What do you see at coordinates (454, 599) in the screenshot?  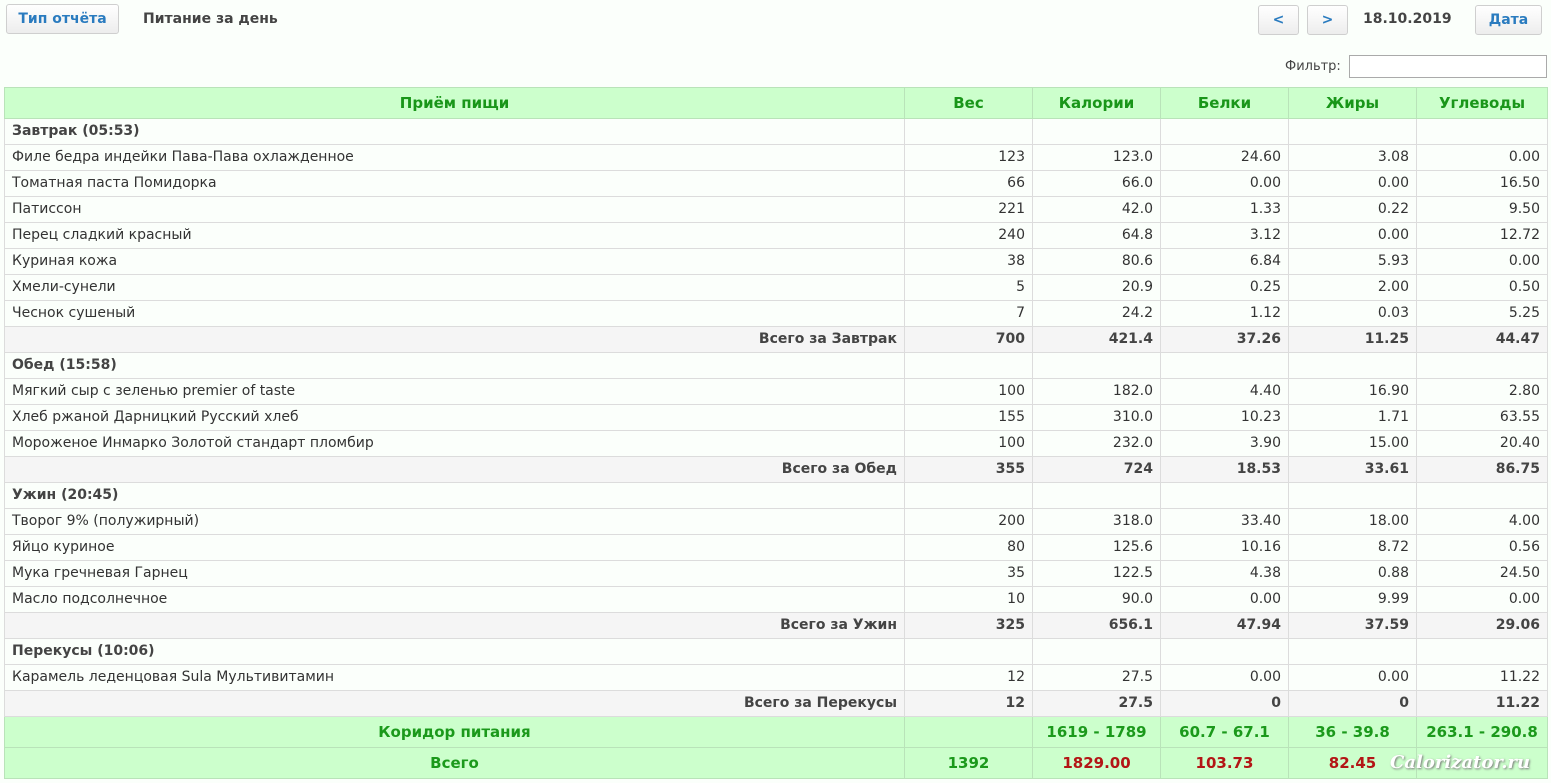 I see `food-name-cell: Масло подсолнечное` at bounding box center [454, 599].